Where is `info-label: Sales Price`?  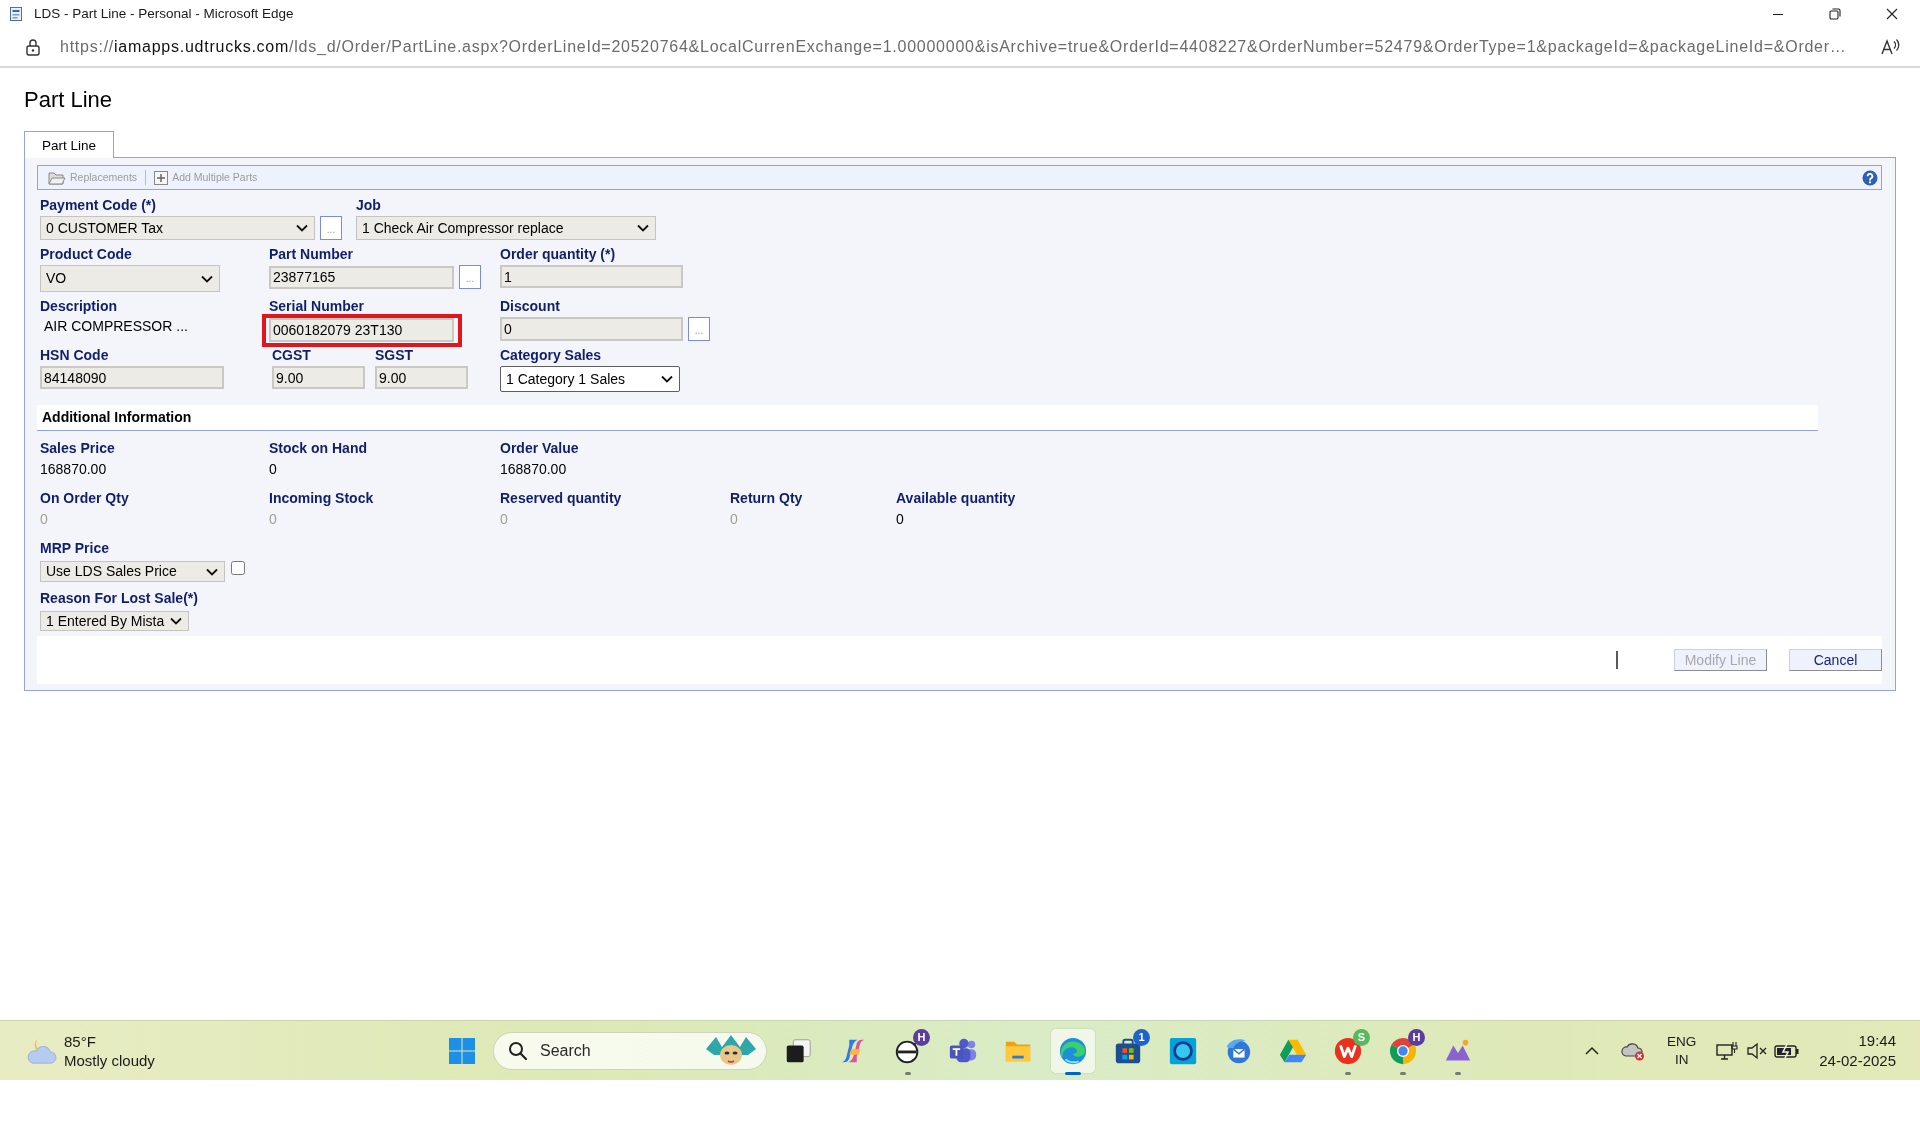 info-label: Sales Price is located at coordinates (78, 448).